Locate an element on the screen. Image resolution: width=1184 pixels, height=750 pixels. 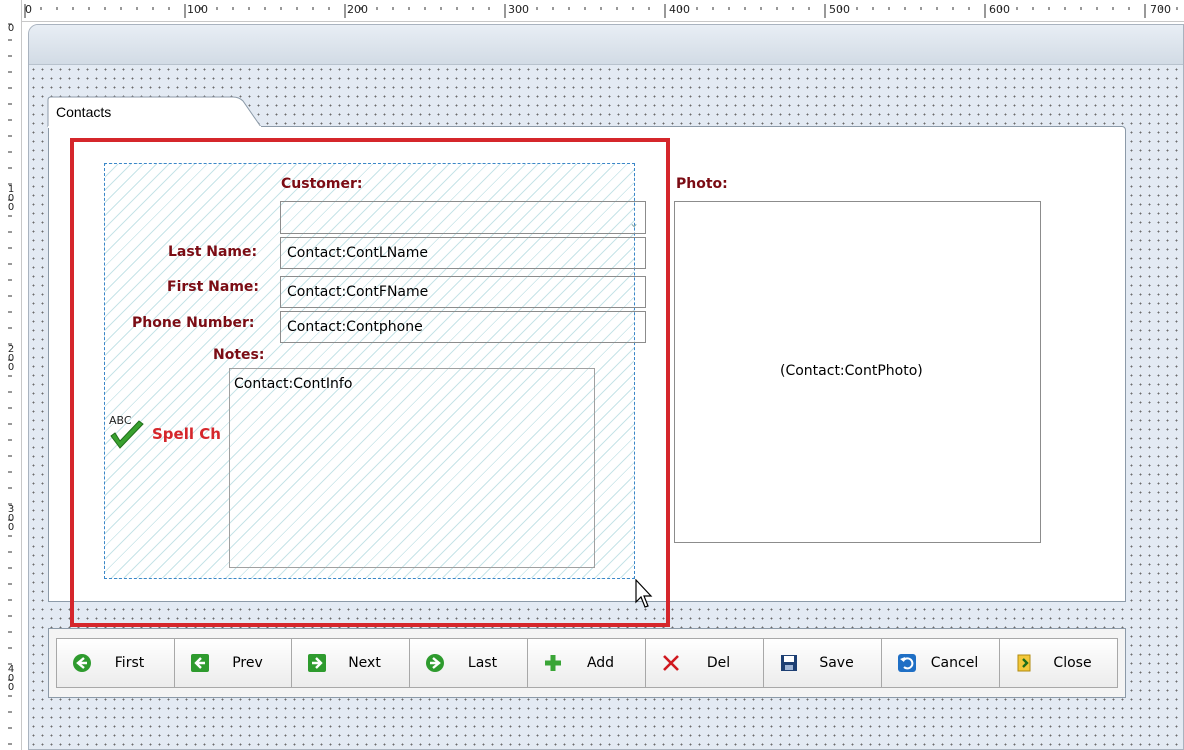
mouse-cursor-icon is located at coordinates (644, 593).